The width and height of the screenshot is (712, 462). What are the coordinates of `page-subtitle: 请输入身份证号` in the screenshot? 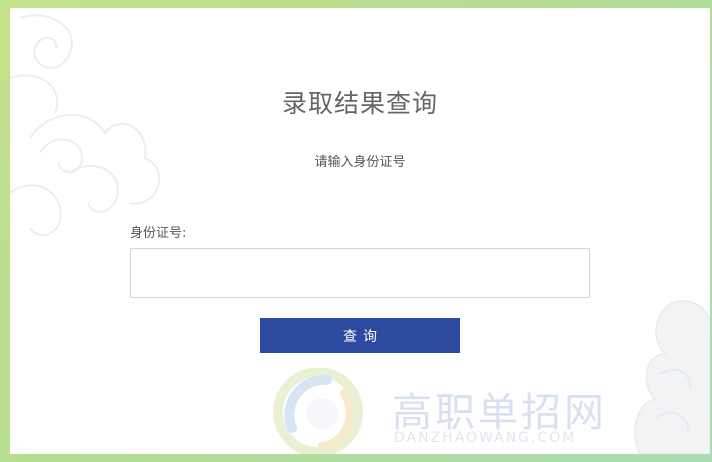 It's located at (360, 162).